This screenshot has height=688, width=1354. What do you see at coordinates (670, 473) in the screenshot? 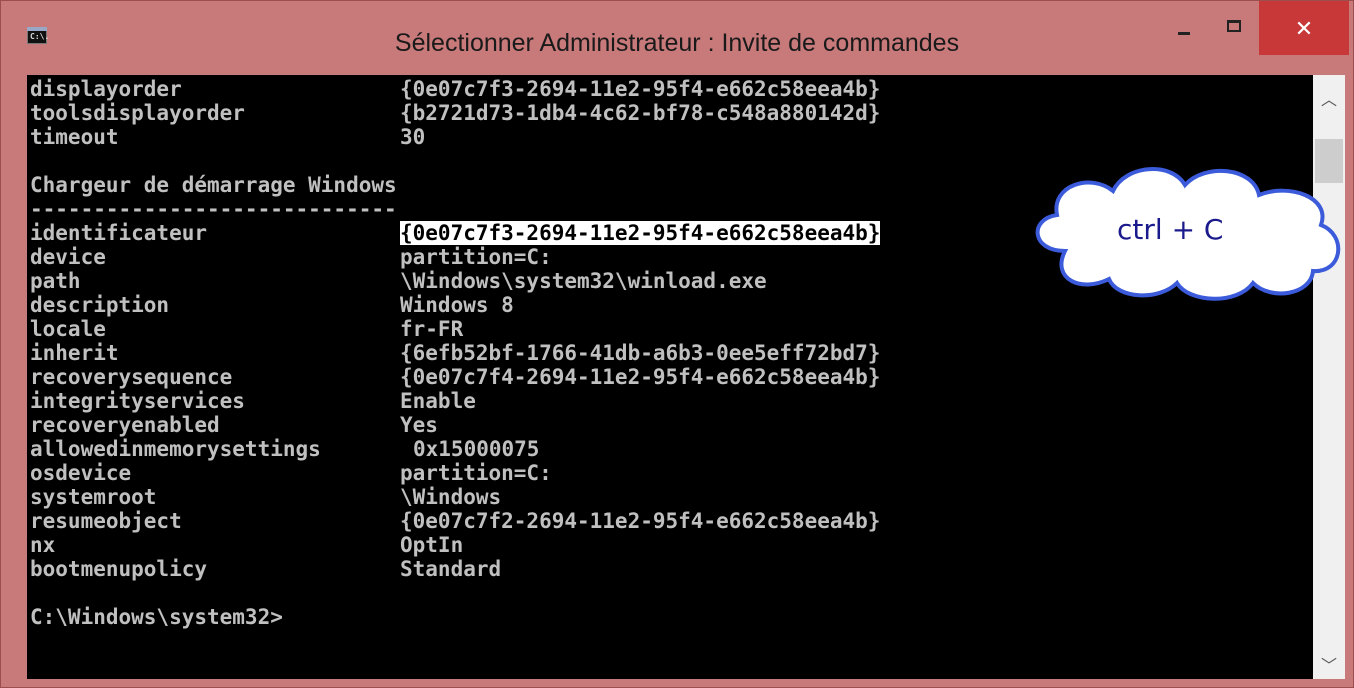
I see `console-line: osdevice partition=C:` at bounding box center [670, 473].